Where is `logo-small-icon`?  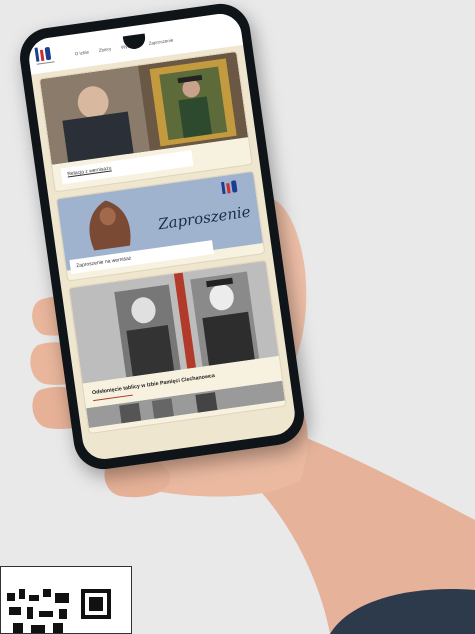
logo-small-icon is located at coordinates (229, 187).